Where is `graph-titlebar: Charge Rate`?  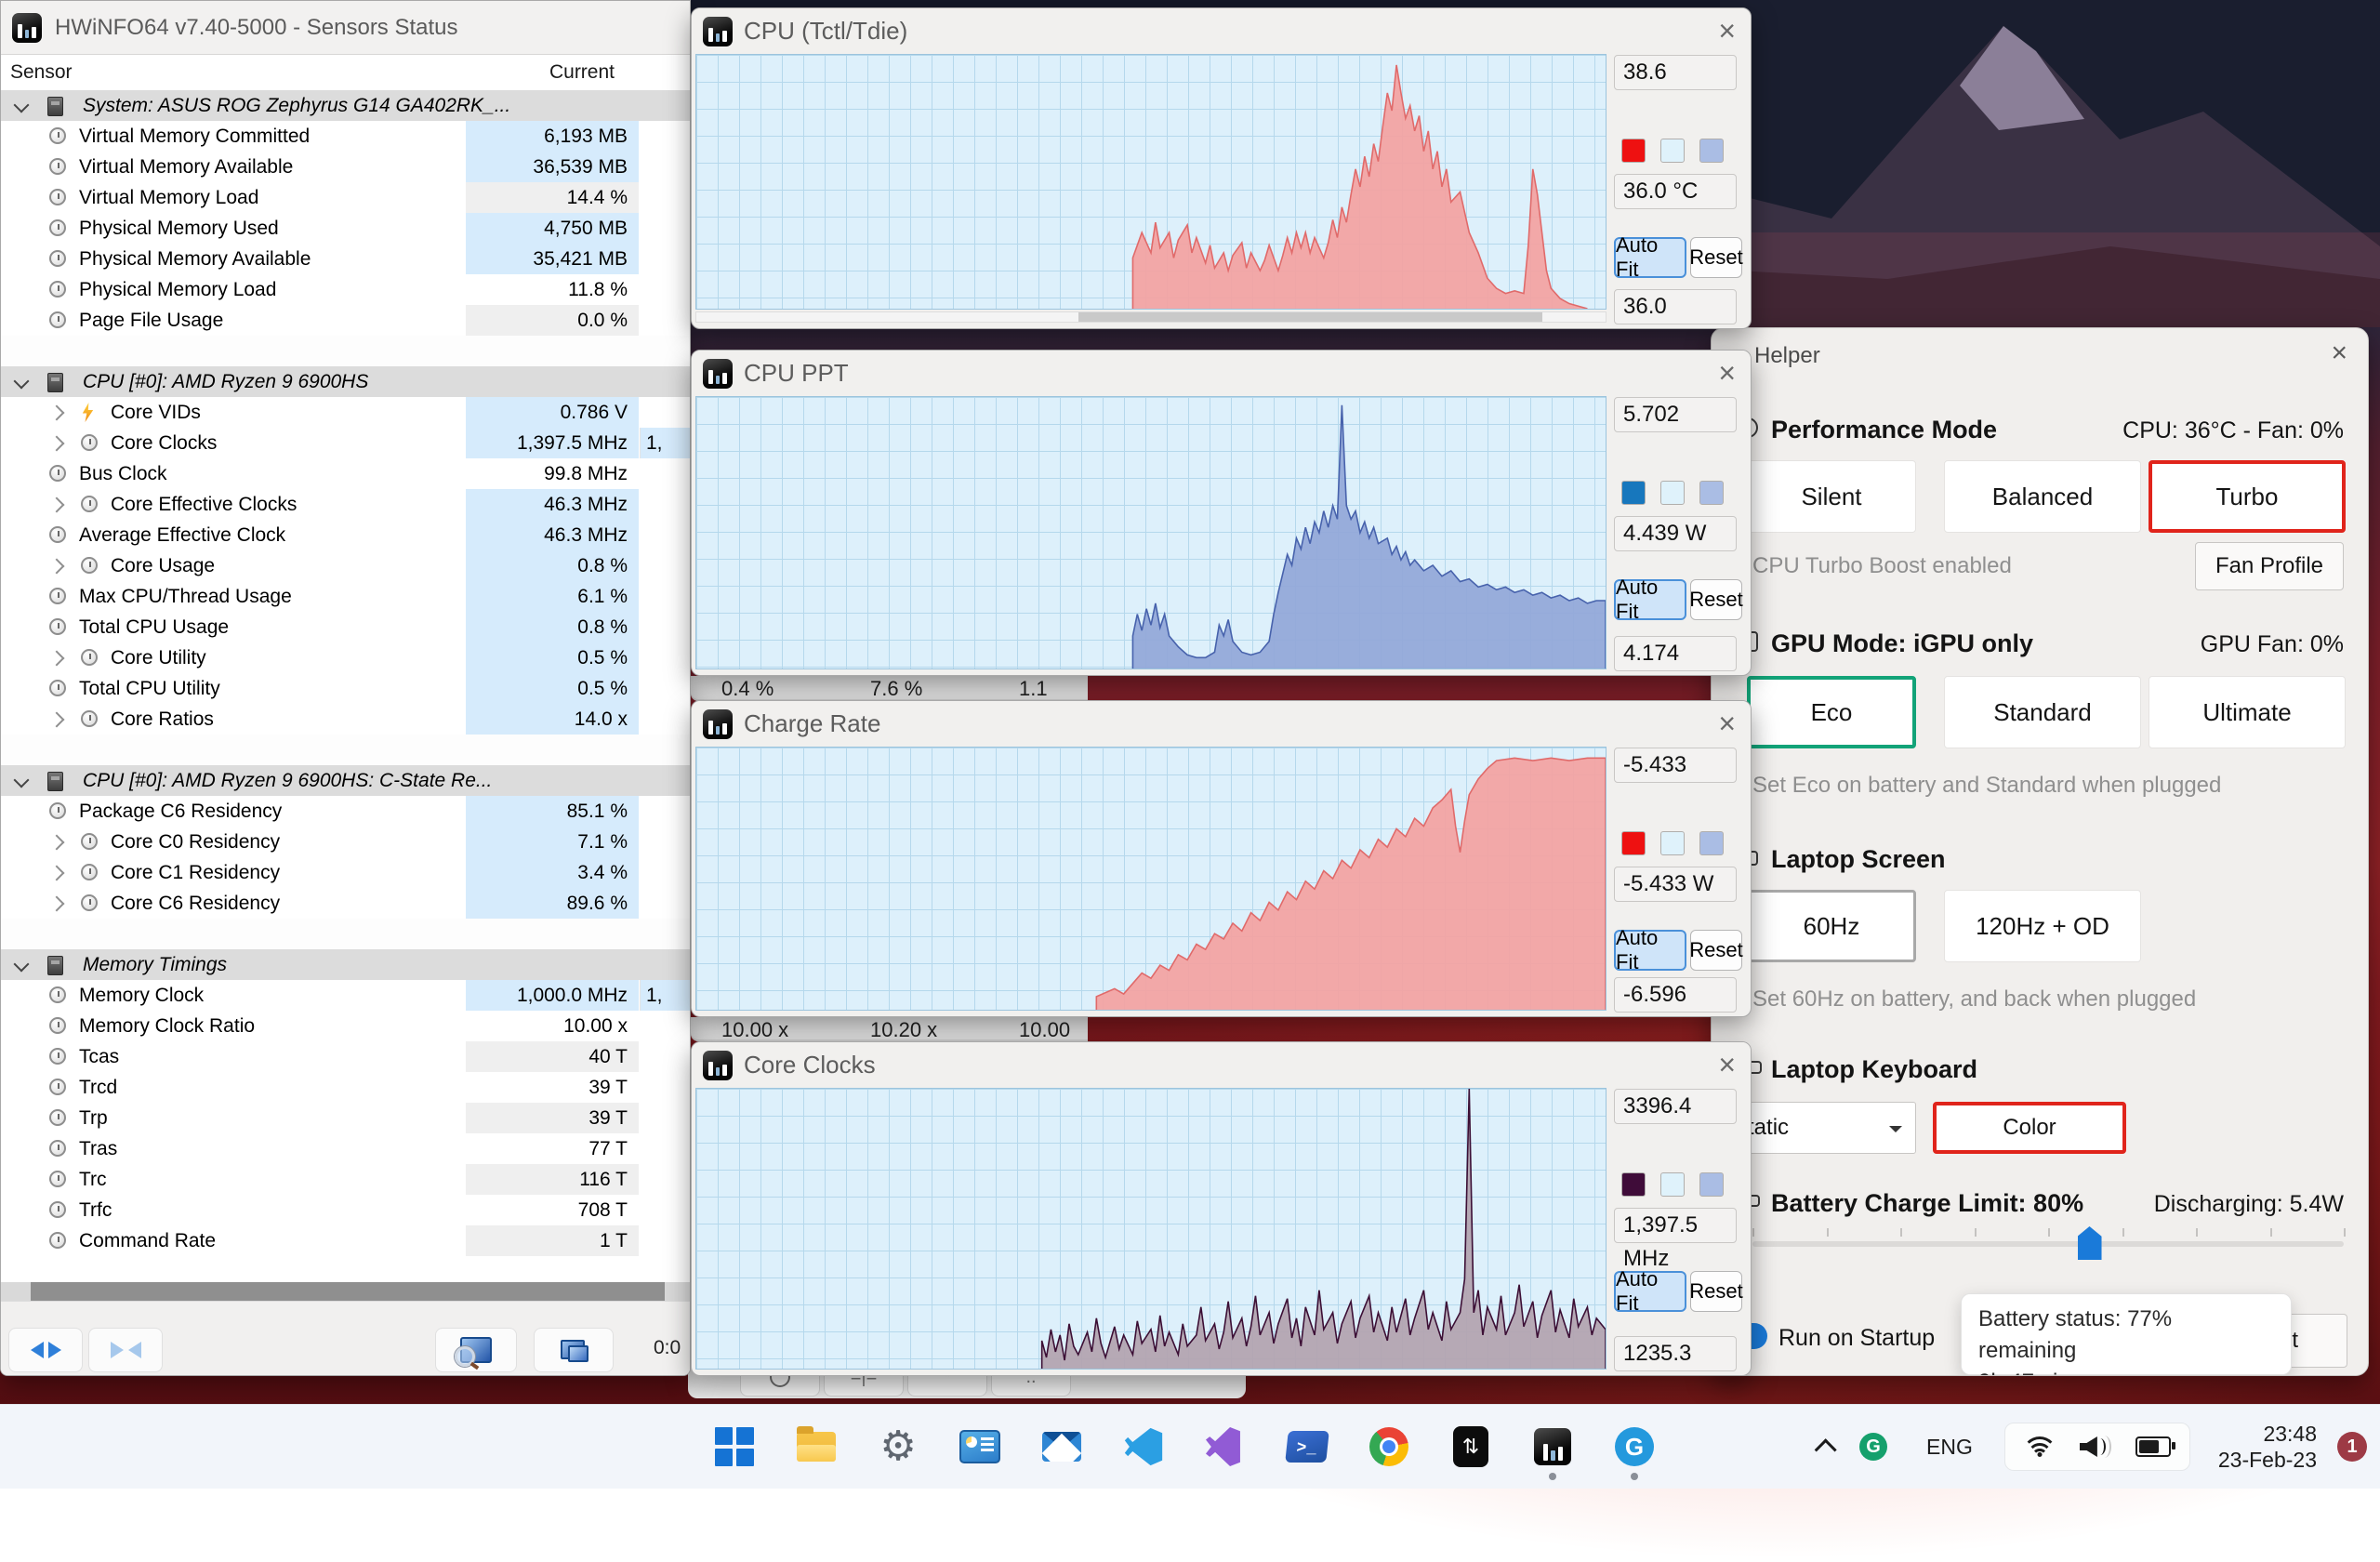 graph-titlebar: Charge Rate is located at coordinates (1221, 724).